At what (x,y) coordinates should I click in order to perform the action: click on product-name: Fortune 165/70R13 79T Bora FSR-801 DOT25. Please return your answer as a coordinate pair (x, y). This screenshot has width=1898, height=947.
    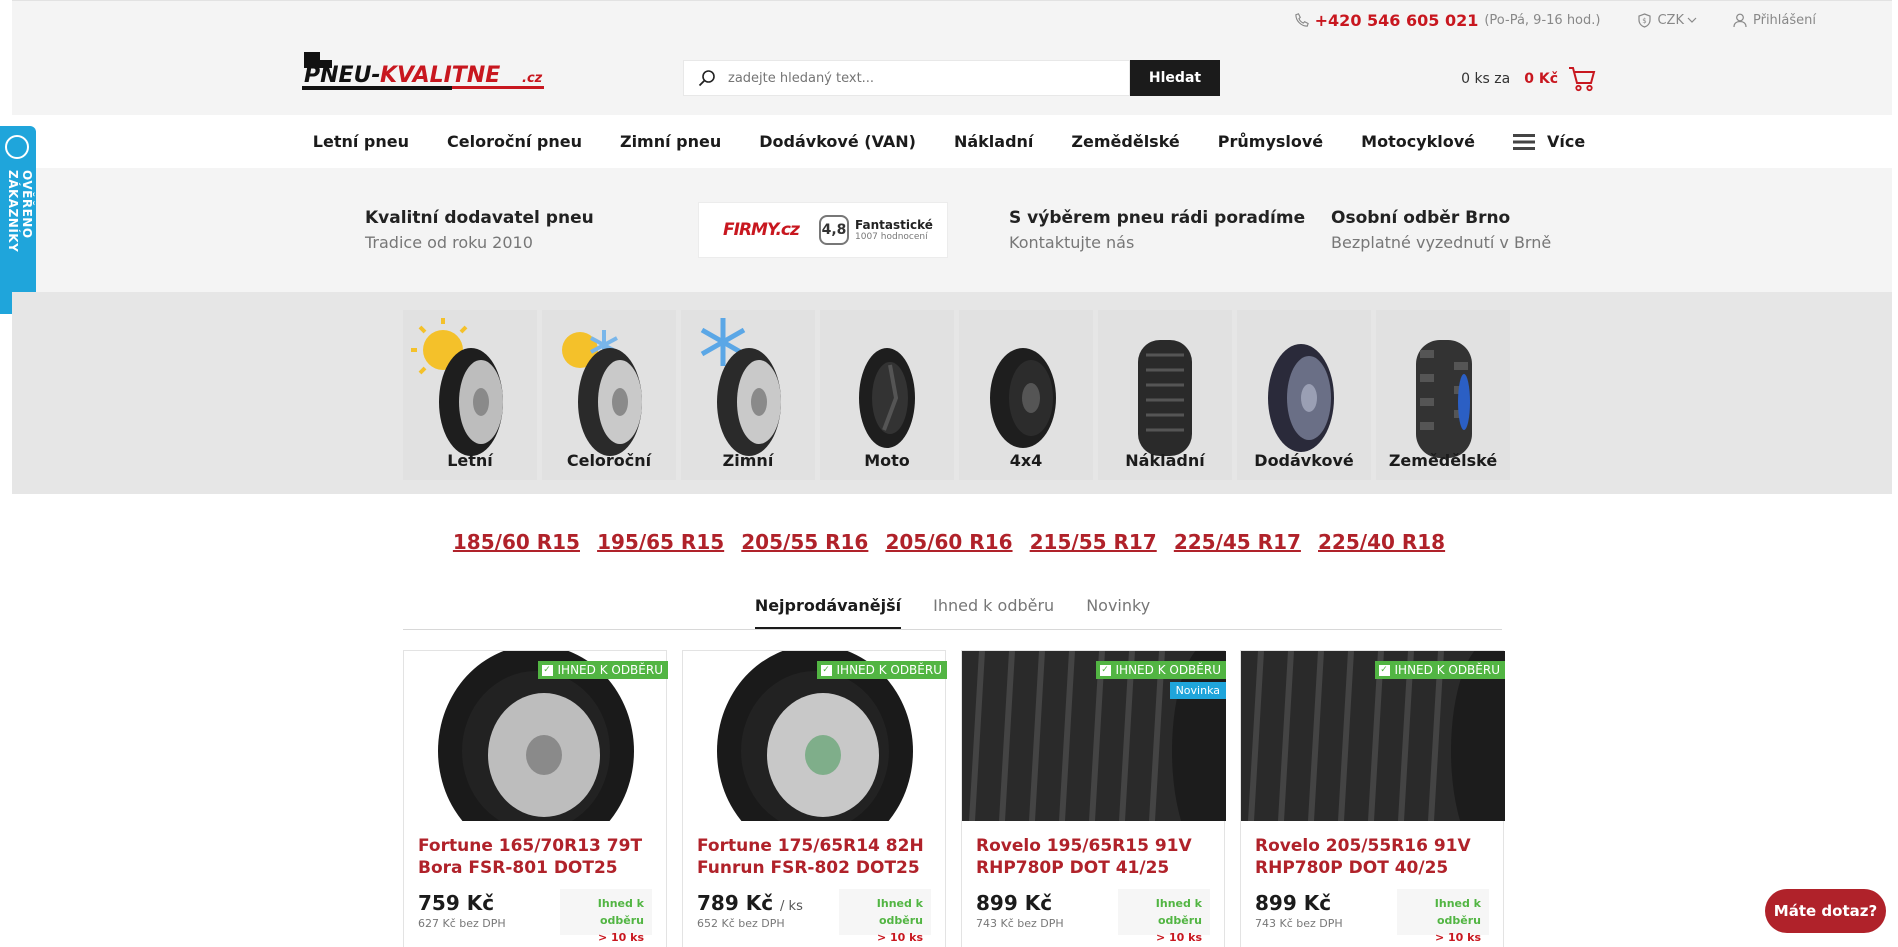
    Looking at the image, I should click on (538, 857).